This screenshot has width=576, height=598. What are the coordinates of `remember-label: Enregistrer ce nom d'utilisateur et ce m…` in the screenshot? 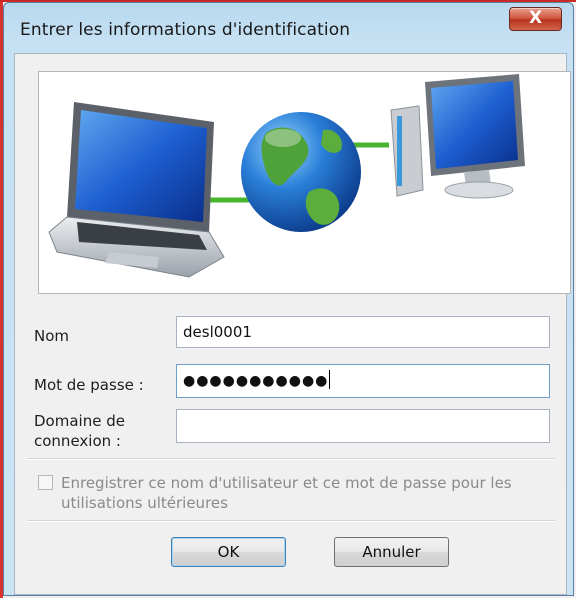 It's located at (296, 493).